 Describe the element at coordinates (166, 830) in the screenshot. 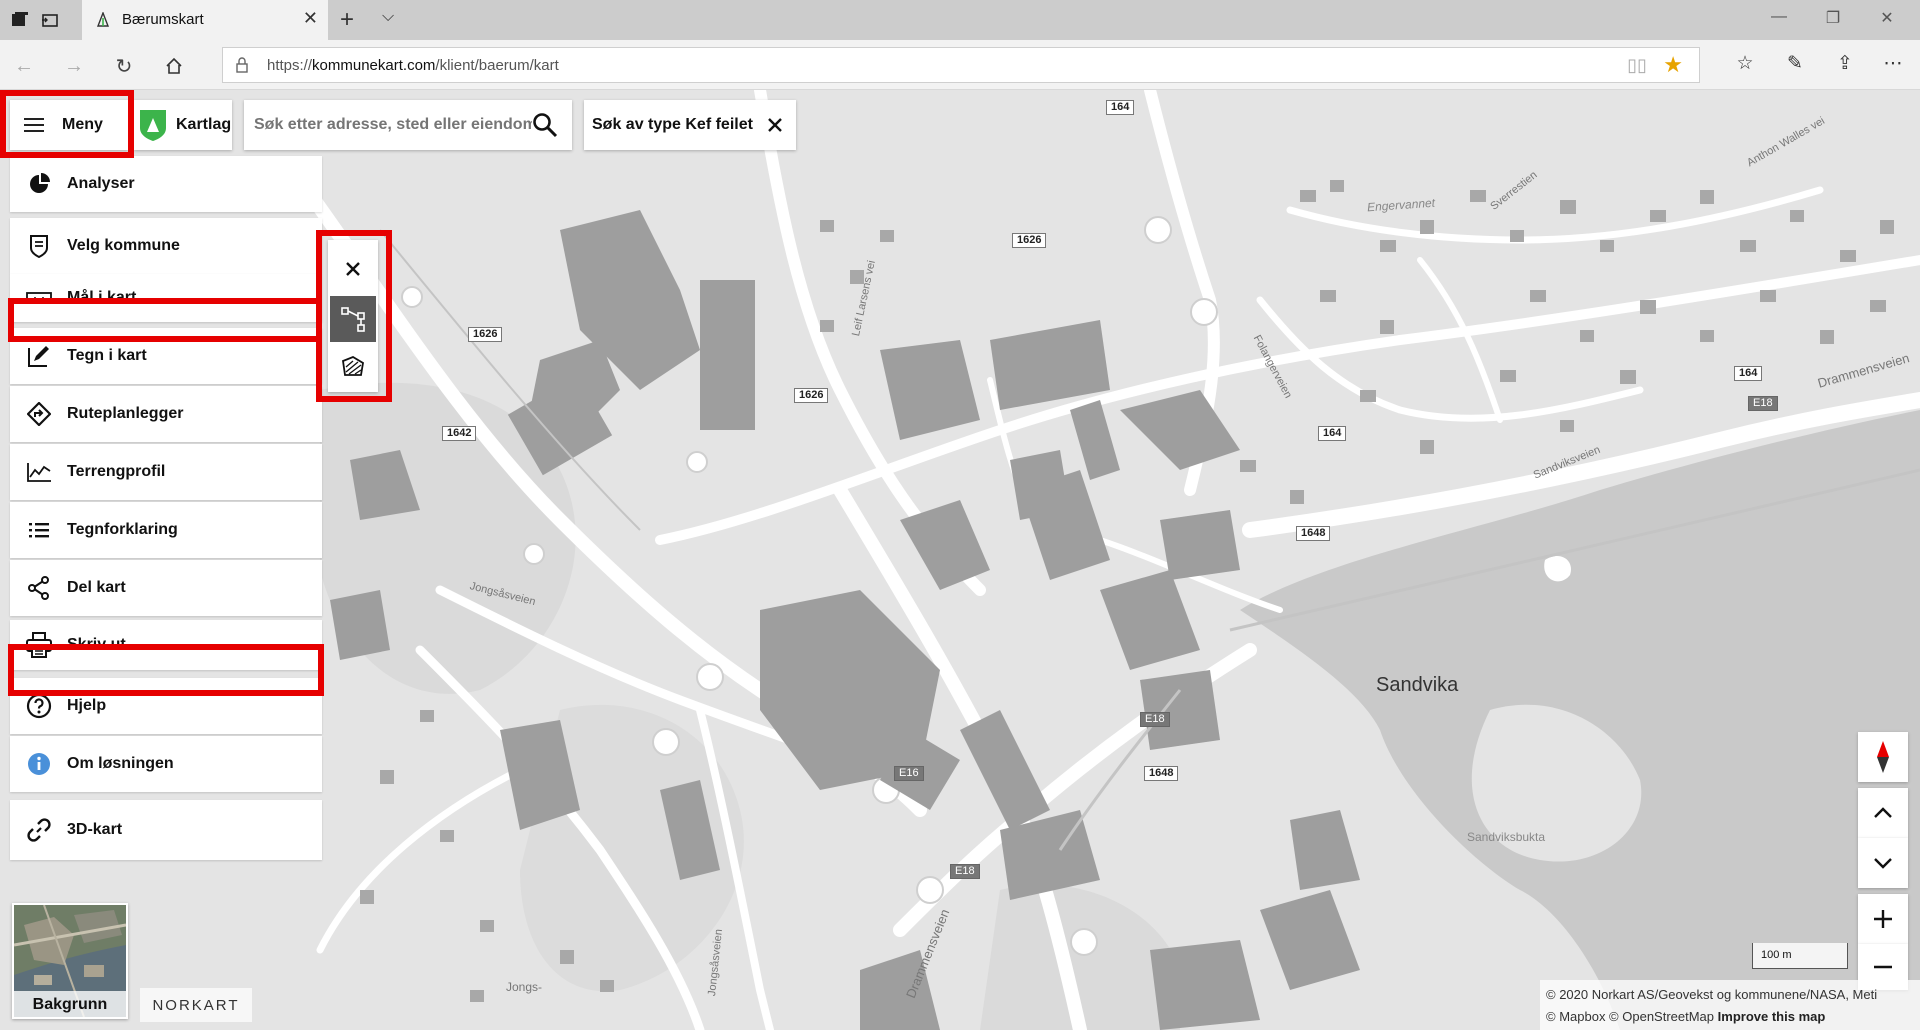

I see `menu-item-3d-kart: 3D-kart` at that location.